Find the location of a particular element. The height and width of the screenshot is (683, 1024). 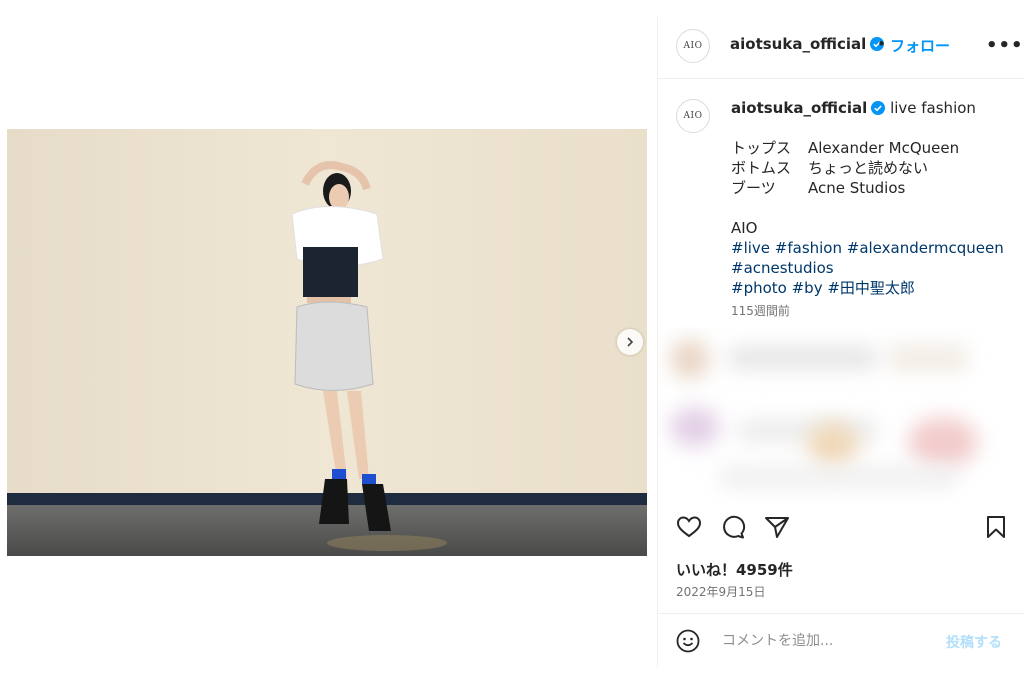

comment-button is located at coordinates (733, 529).